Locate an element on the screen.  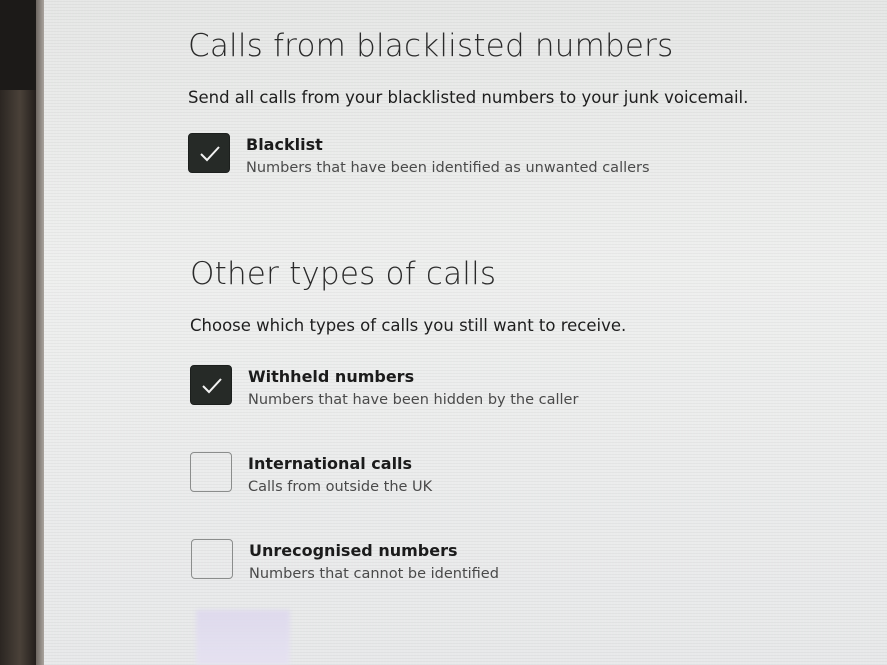
unrecognised-numbers-description: Numbers that cannot be identified is located at coordinates (374, 574).